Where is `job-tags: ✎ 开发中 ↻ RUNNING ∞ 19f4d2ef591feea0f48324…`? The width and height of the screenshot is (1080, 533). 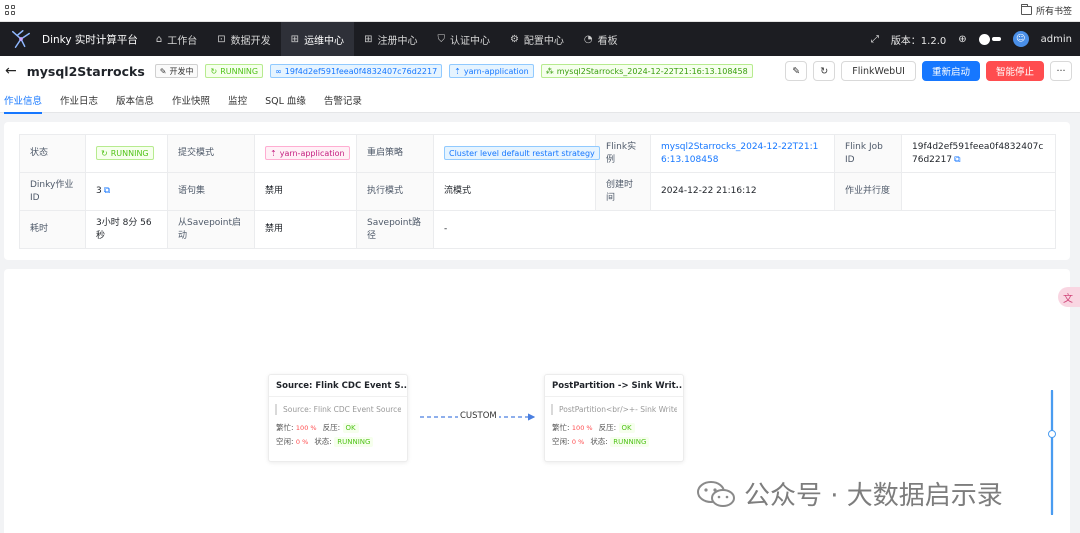 job-tags: ✎ 开发中 ↻ RUNNING ∞ 19f4d2ef591feea0f48324… is located at coordinates (453, 71).